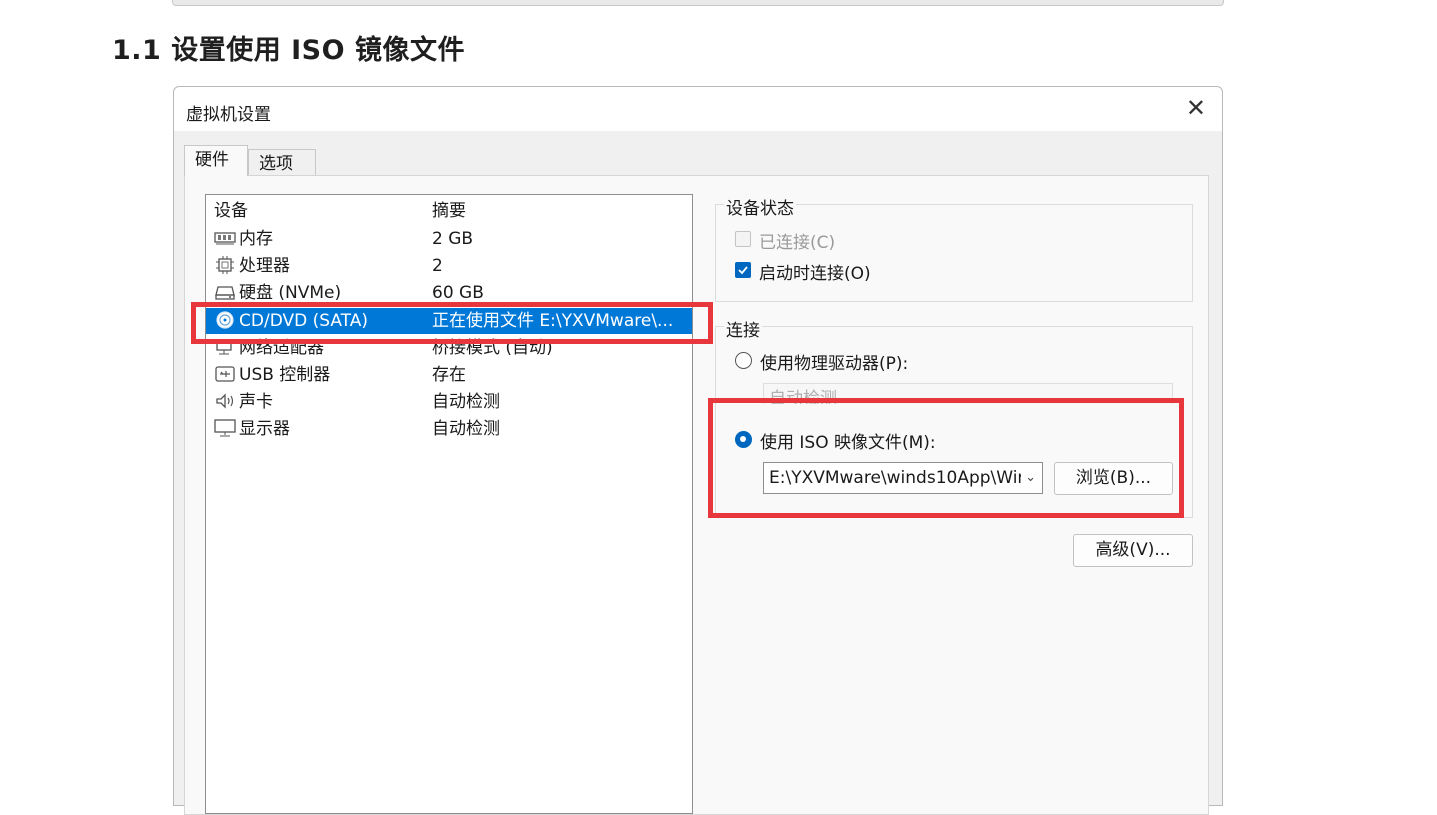 The image size is (1437, 815). Describe the element at coordinates (1196, 109) in the screenshot. I see `close-icon: ✕` at that location.